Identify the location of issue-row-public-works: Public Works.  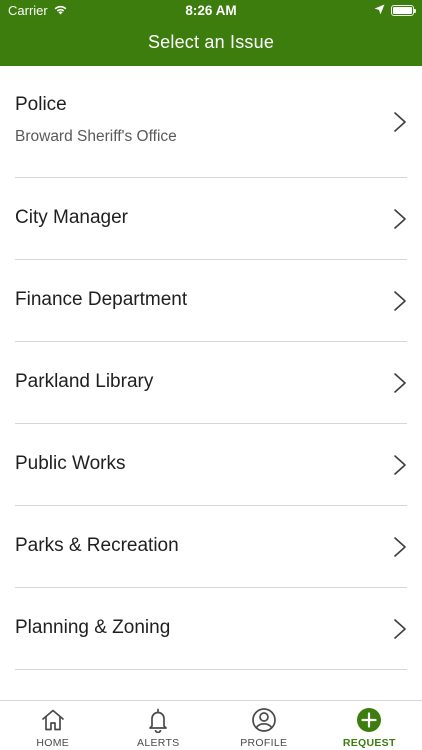
(211, 465).